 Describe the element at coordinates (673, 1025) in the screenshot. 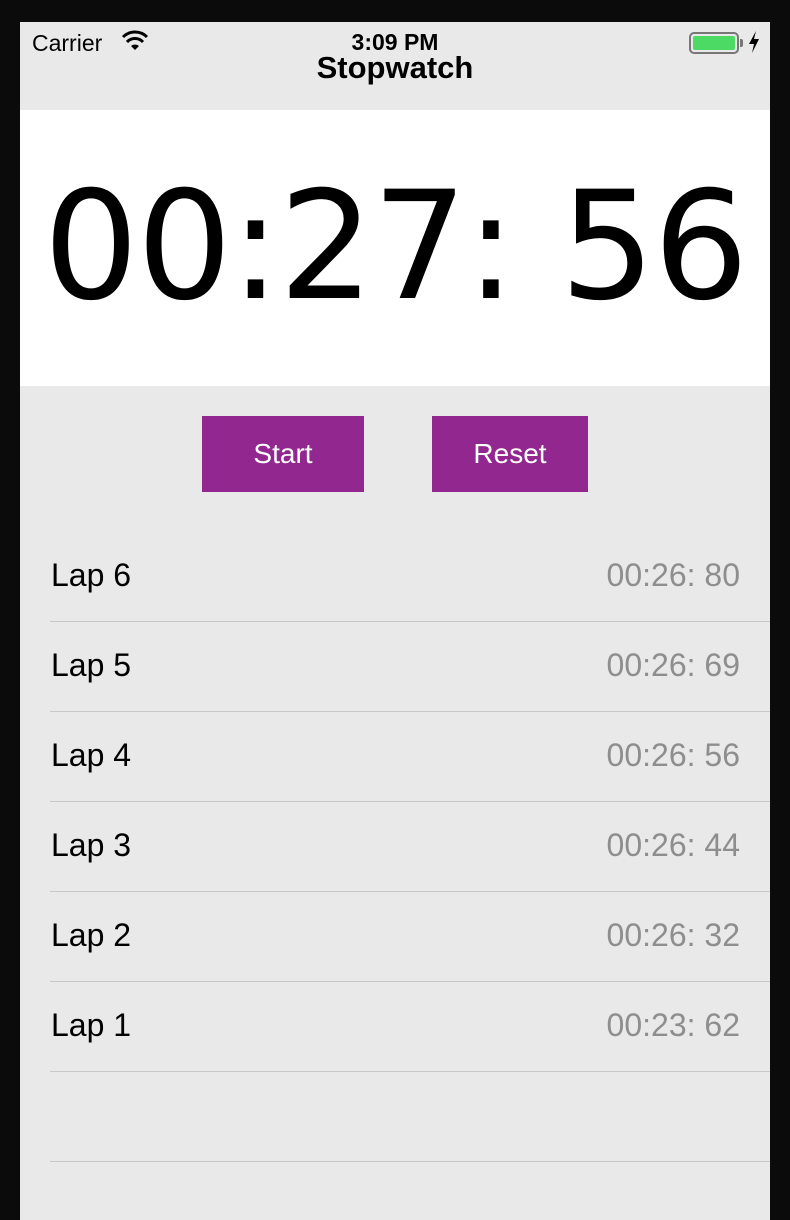

I see `lap-time: 00:23: 62` at that location.